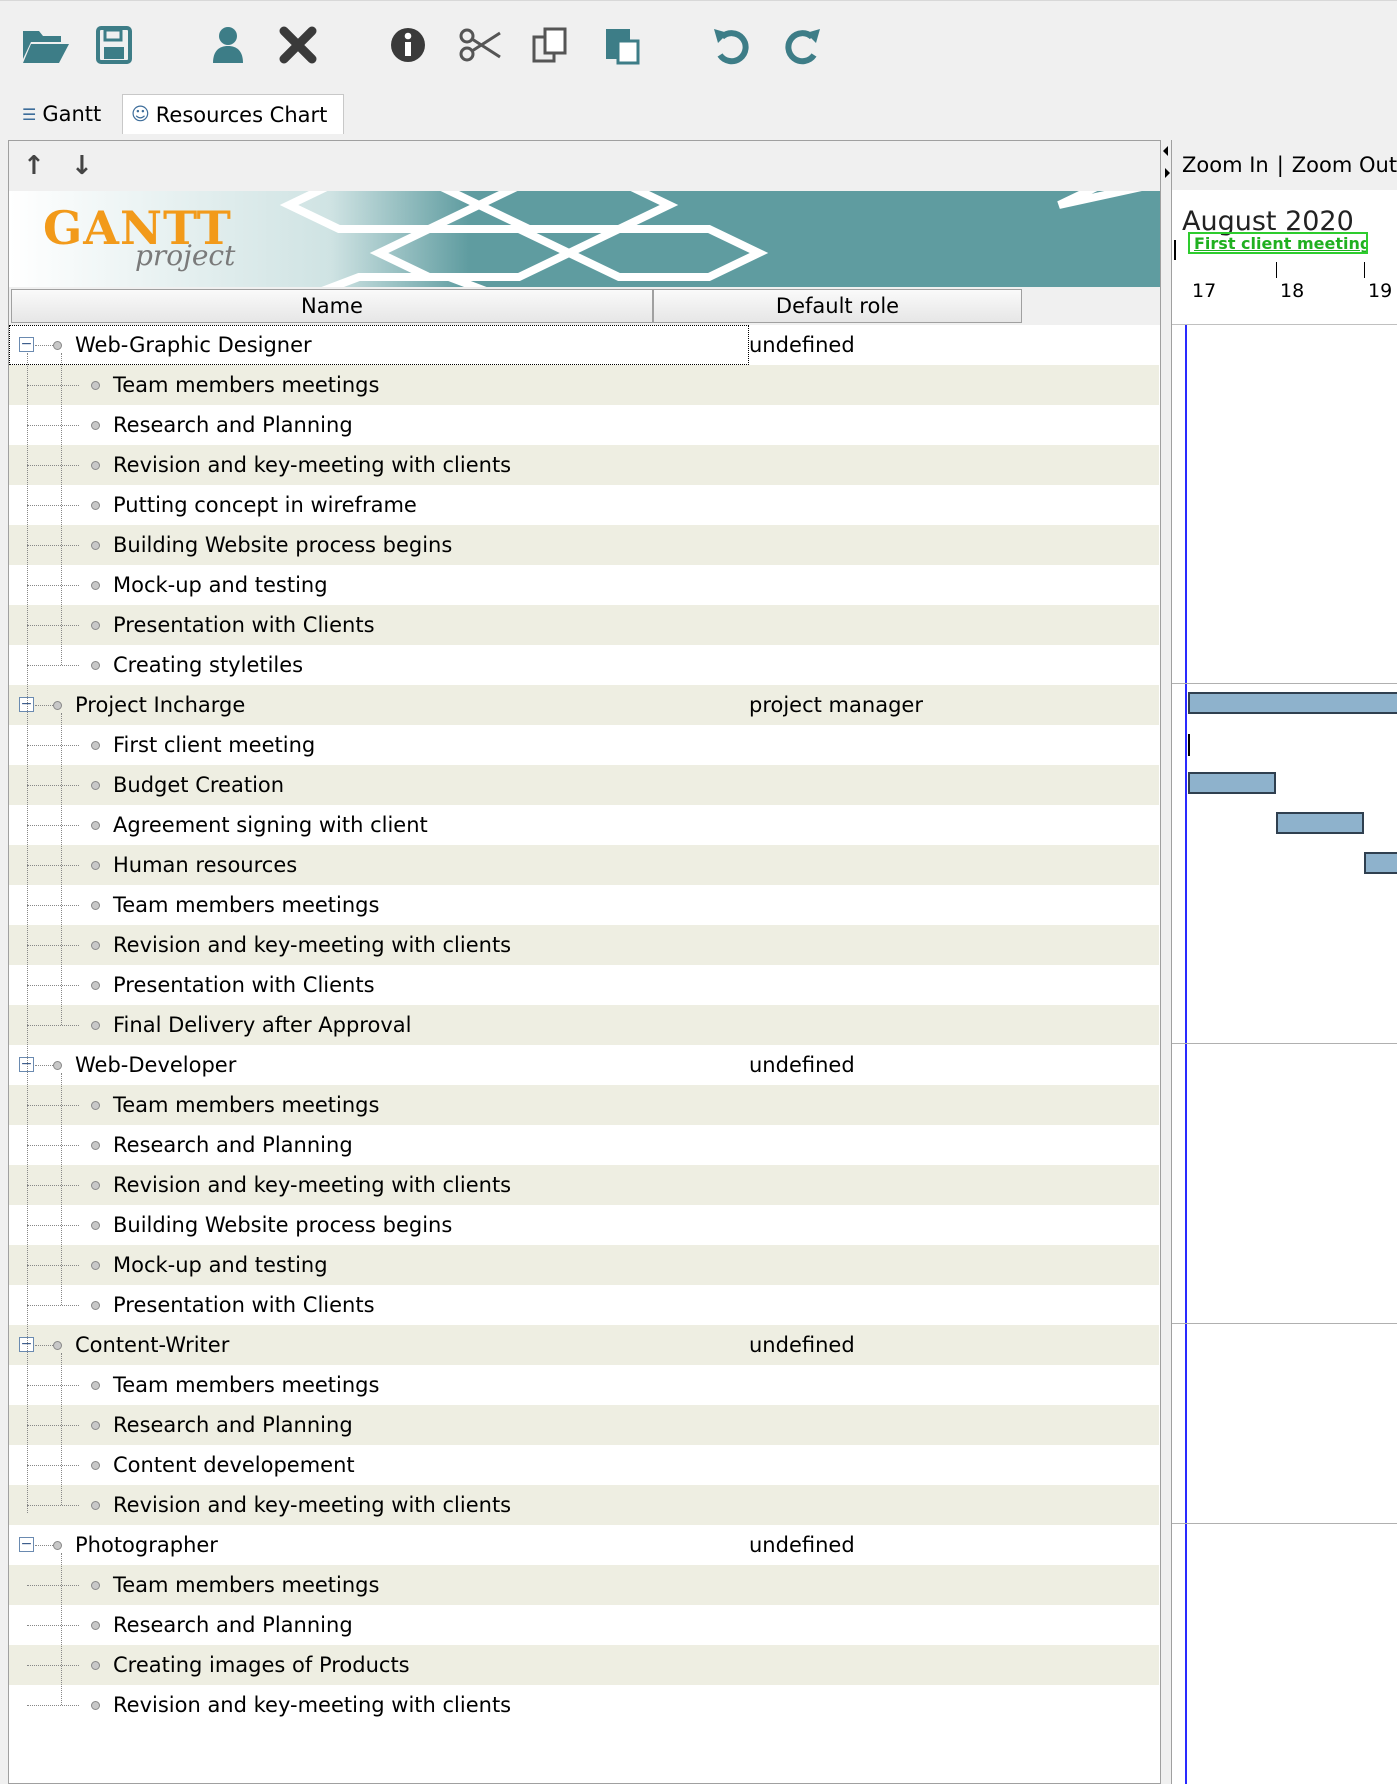  I want to click on assignment-row: First client meeting, so click(584, 745).